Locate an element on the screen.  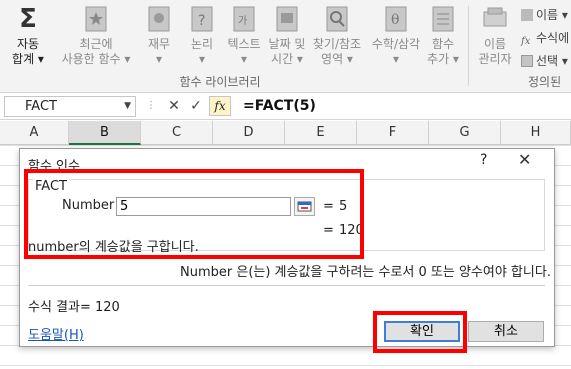
cancel-button: 취소 is located at coordinates (506, 331).